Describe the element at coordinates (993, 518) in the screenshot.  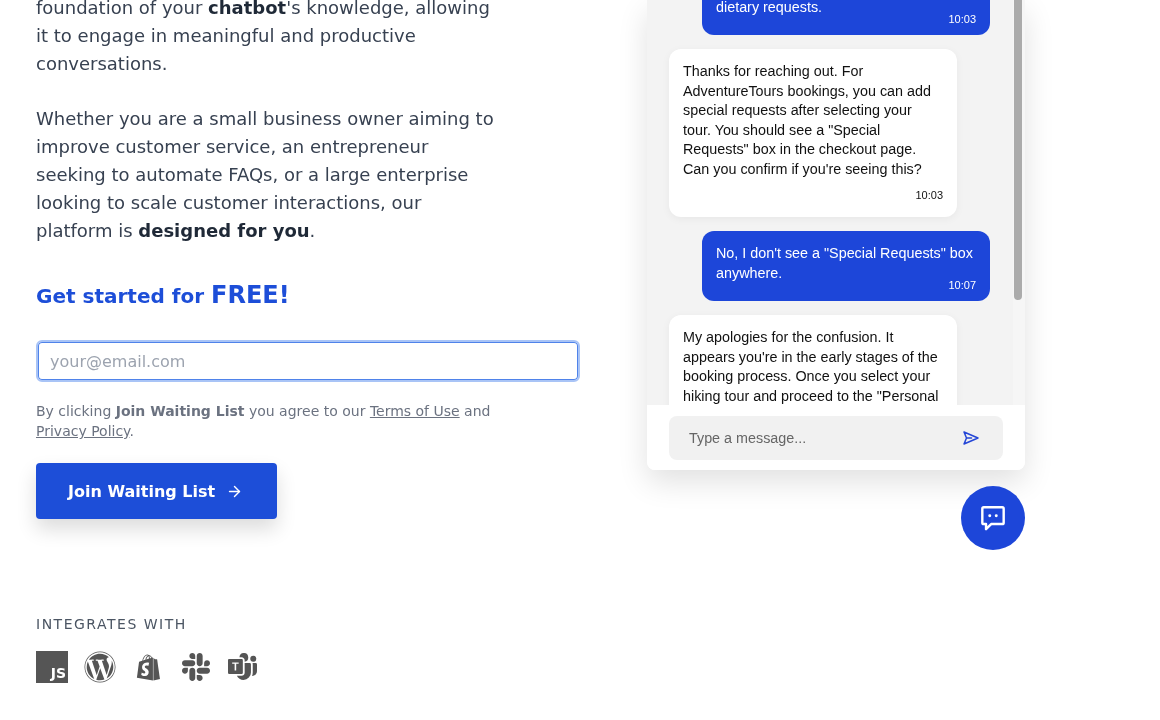
I see `chat-bubble-icon` at that location.